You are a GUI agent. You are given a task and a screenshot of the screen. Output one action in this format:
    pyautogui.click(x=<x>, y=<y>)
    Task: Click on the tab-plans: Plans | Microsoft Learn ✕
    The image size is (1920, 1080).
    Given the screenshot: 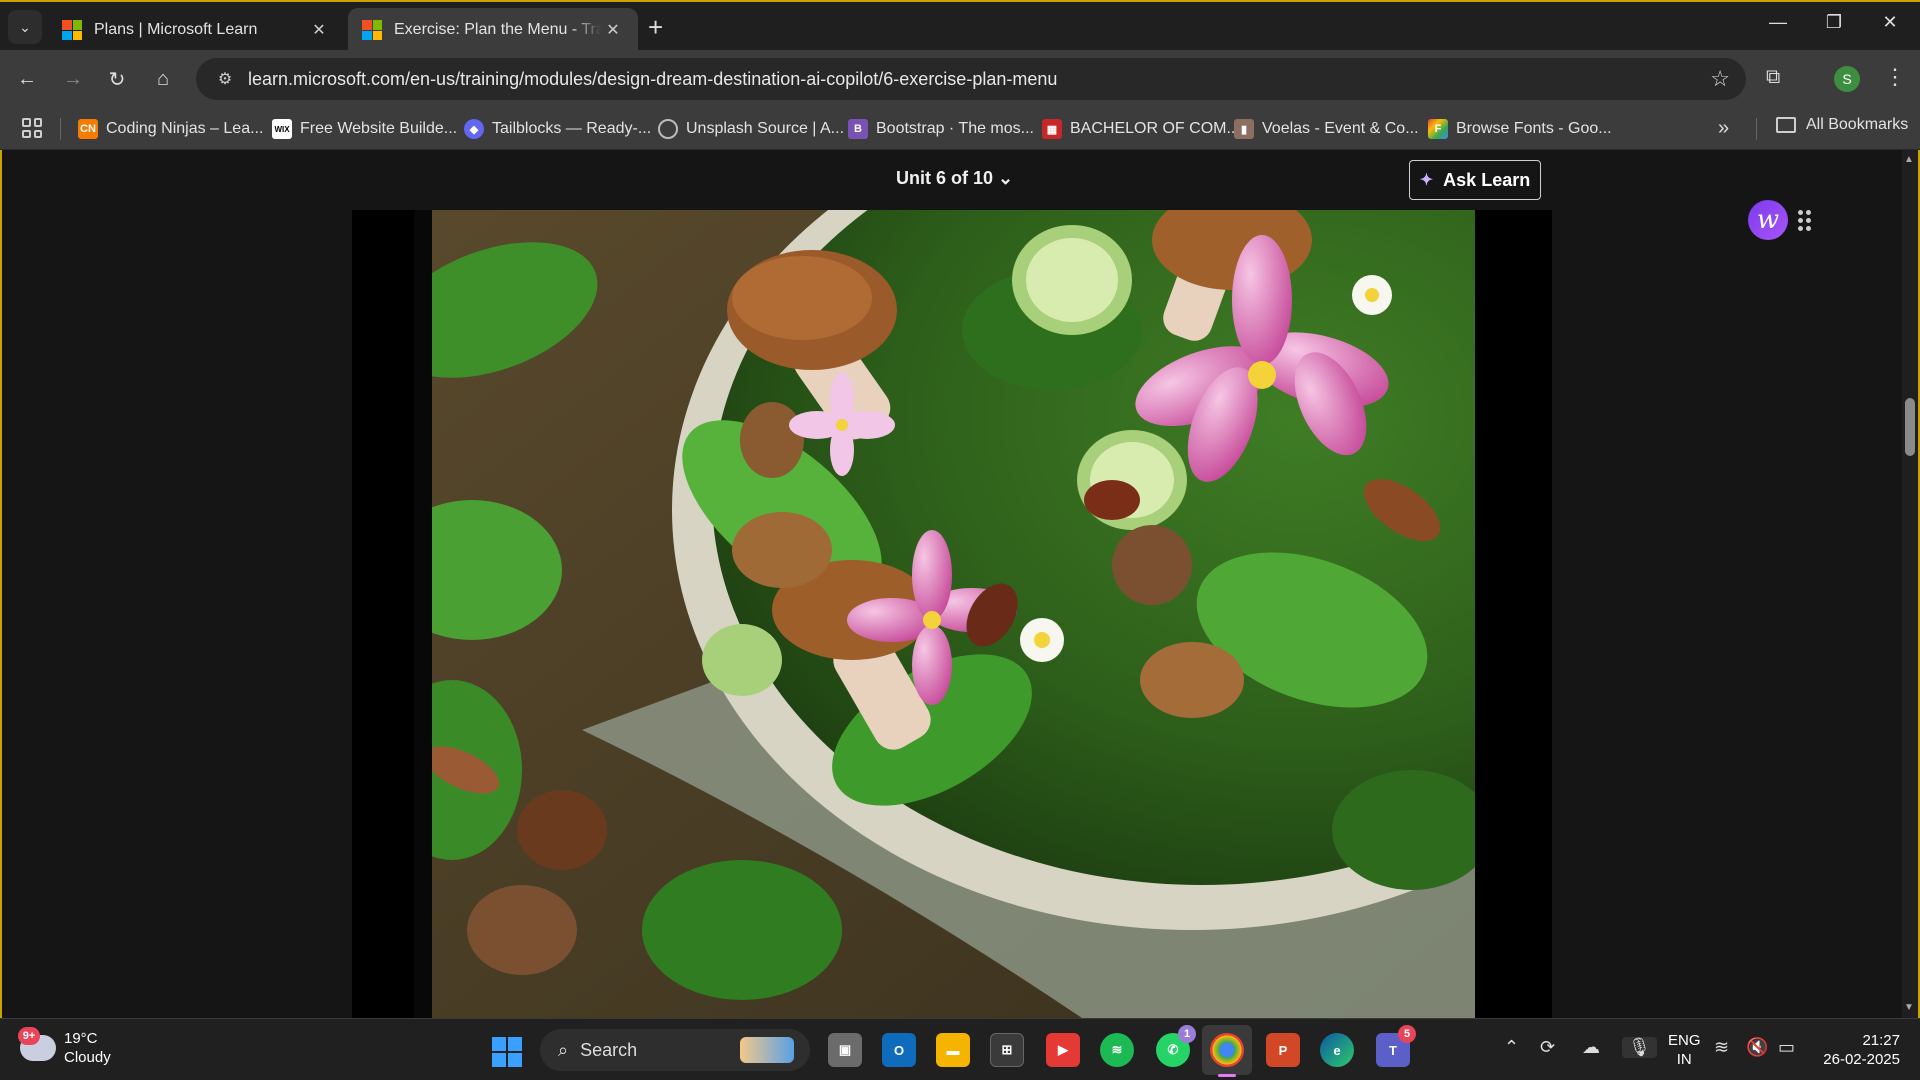 What is the action you would take?
    pyautogui.click(x=196, y=30)
    